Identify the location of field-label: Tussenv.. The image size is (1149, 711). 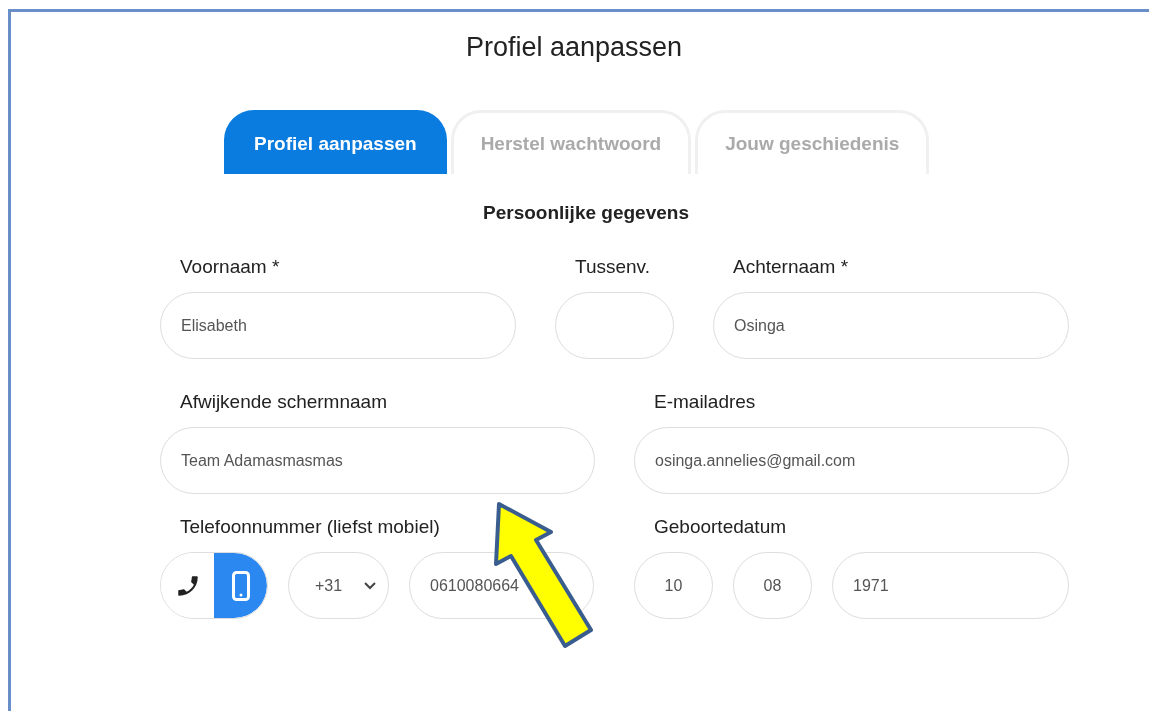
(612, 267).